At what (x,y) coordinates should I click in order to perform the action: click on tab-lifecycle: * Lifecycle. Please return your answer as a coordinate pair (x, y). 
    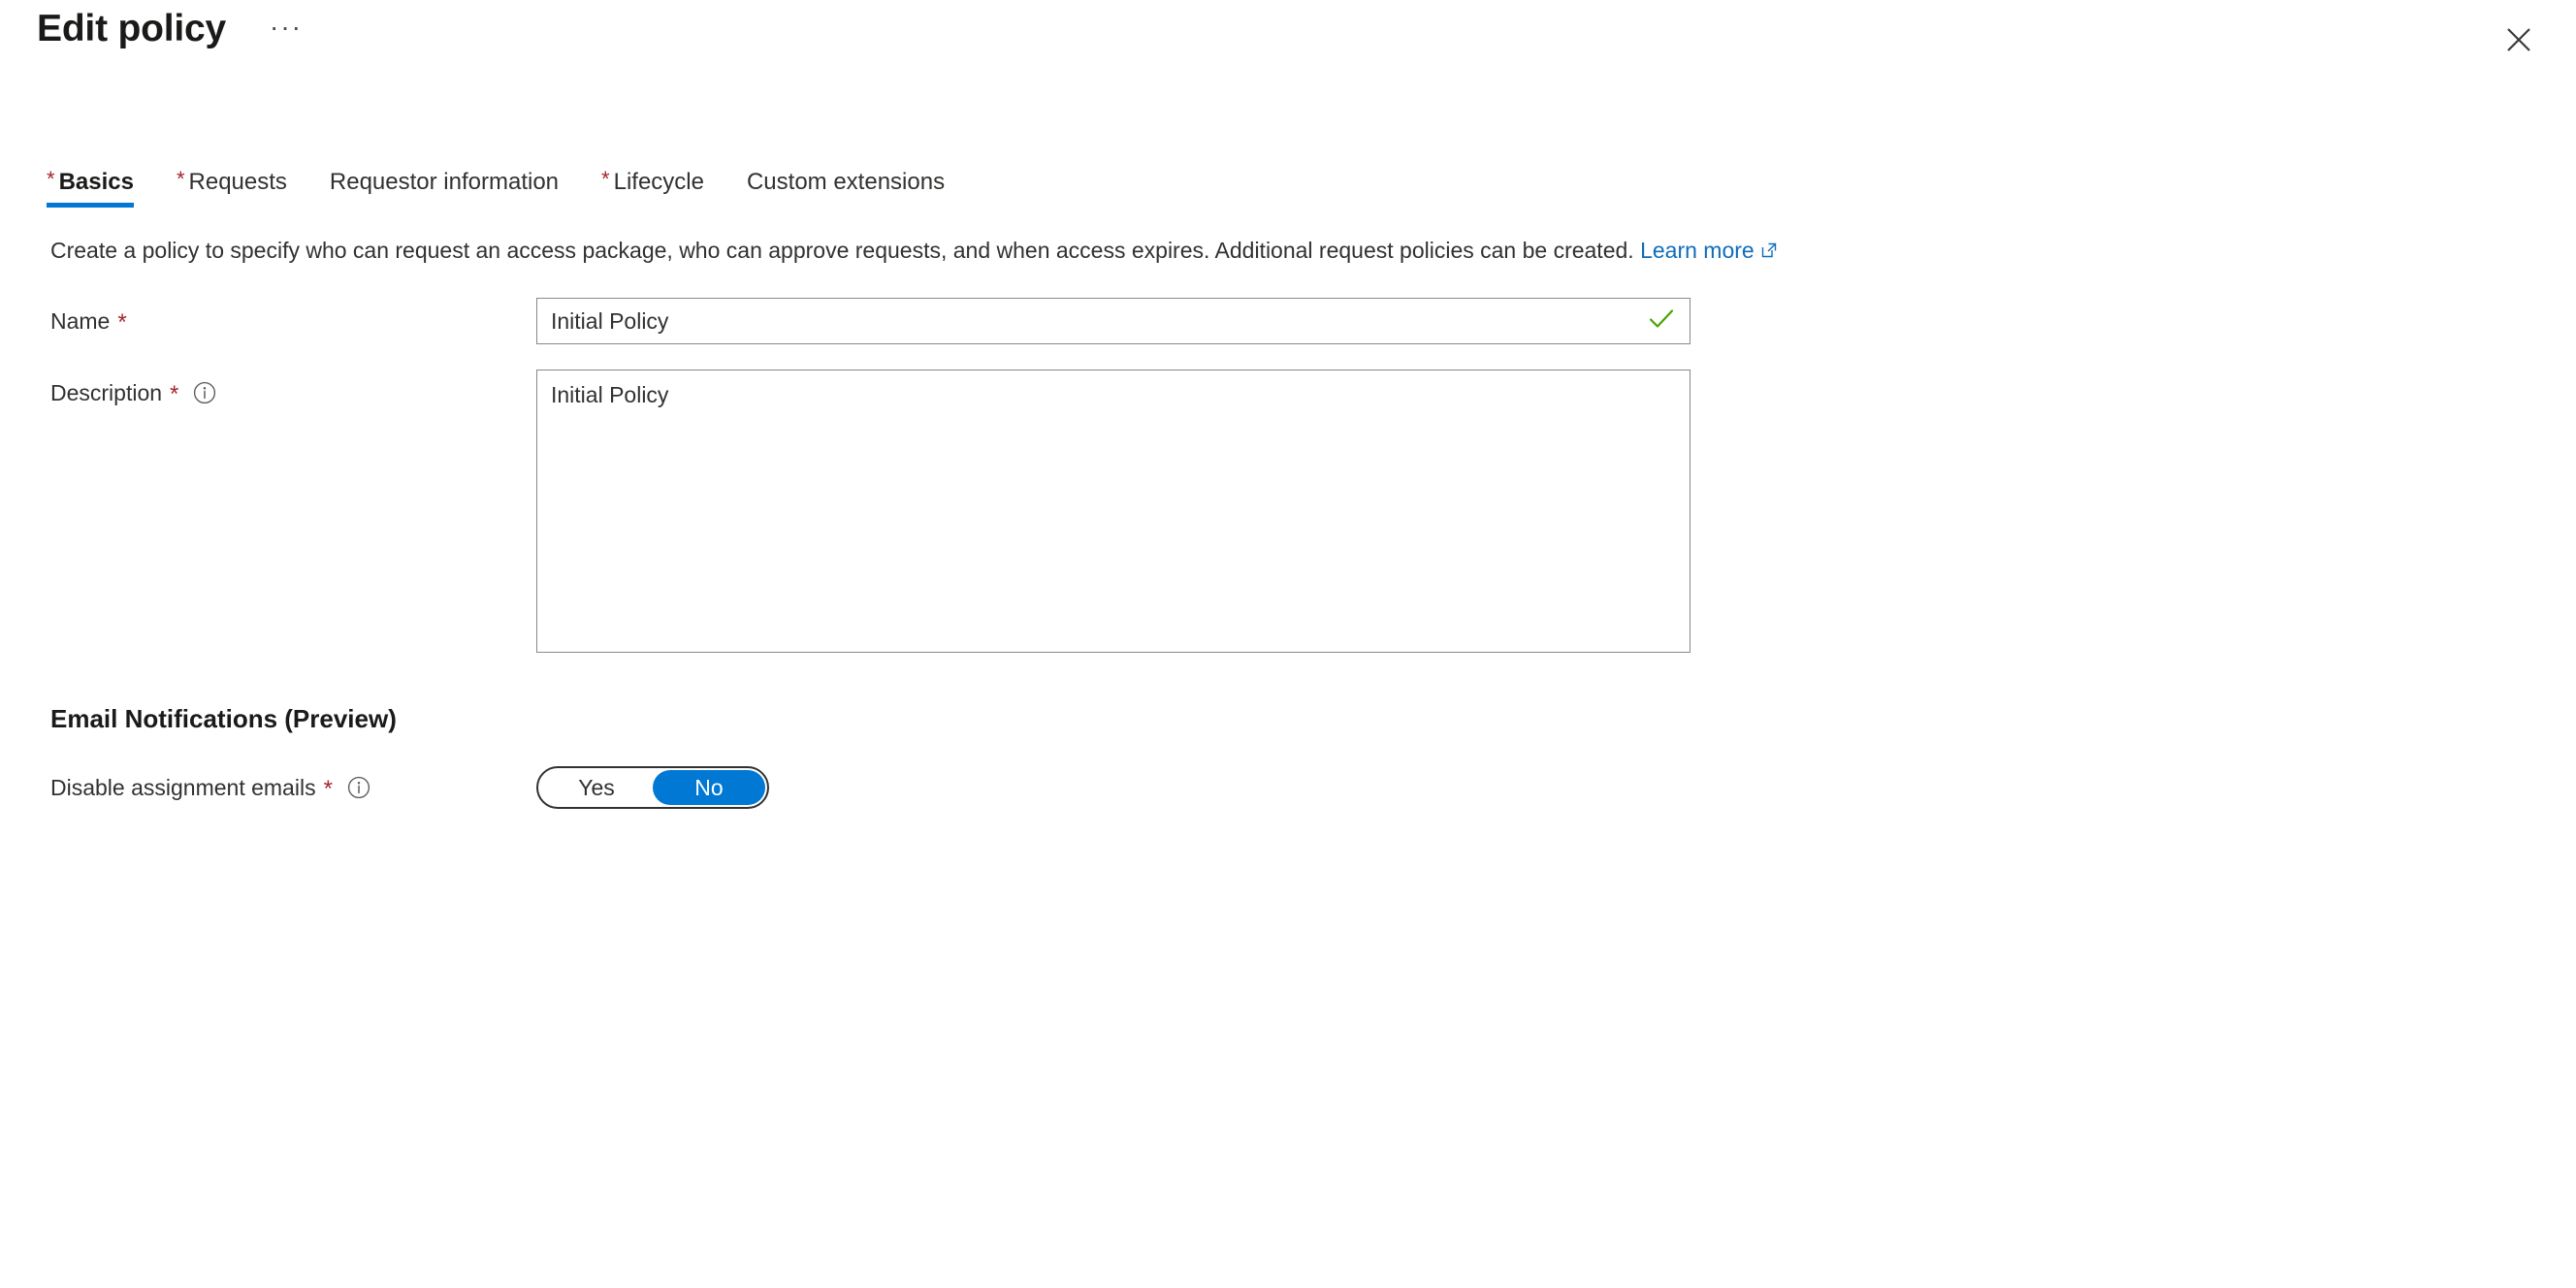
    Looking at the image, I should click on (653, 188).